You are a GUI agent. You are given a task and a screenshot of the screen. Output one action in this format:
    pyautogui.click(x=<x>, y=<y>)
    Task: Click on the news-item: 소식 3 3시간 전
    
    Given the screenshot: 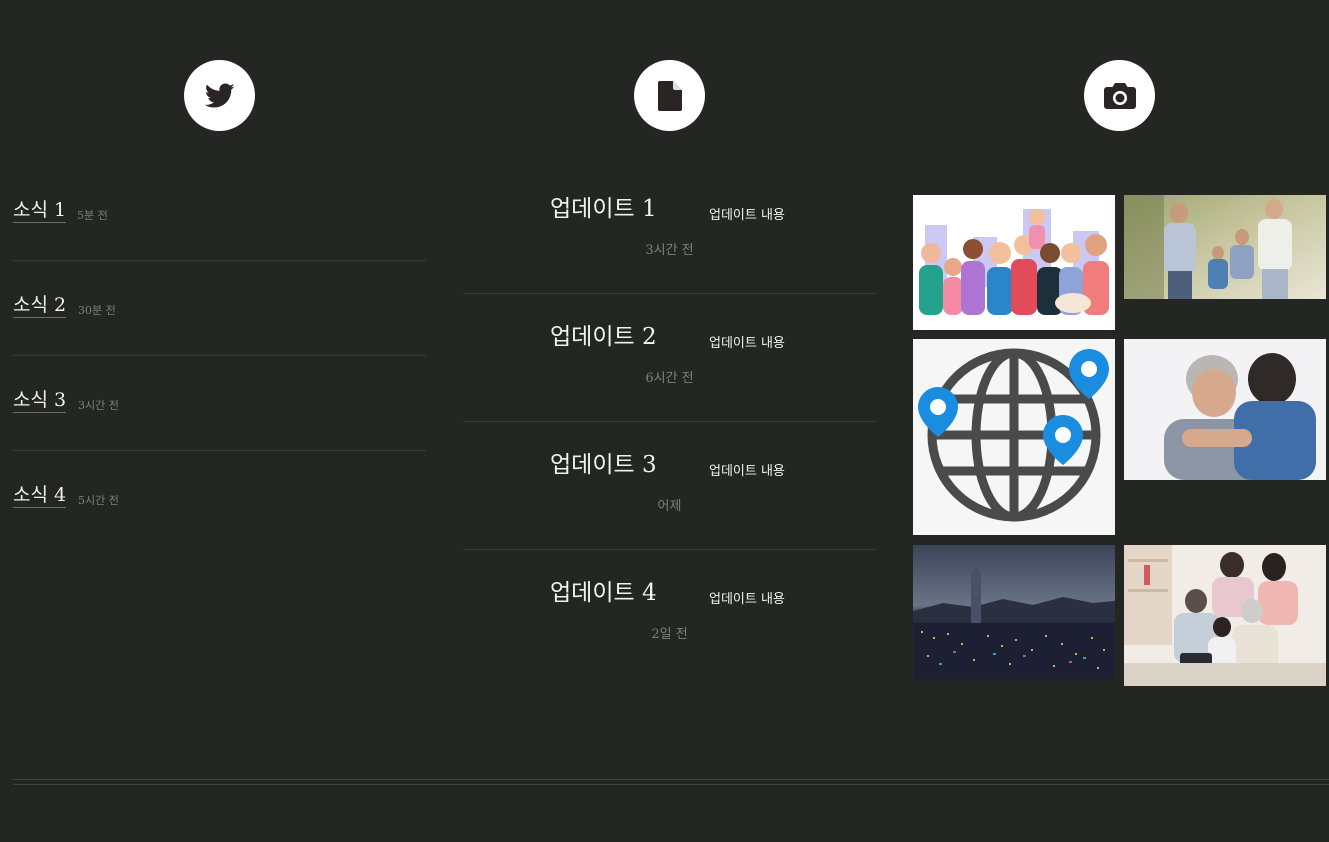 What is the action you would take?
    pyautogui.click(x=219, y=403)
    